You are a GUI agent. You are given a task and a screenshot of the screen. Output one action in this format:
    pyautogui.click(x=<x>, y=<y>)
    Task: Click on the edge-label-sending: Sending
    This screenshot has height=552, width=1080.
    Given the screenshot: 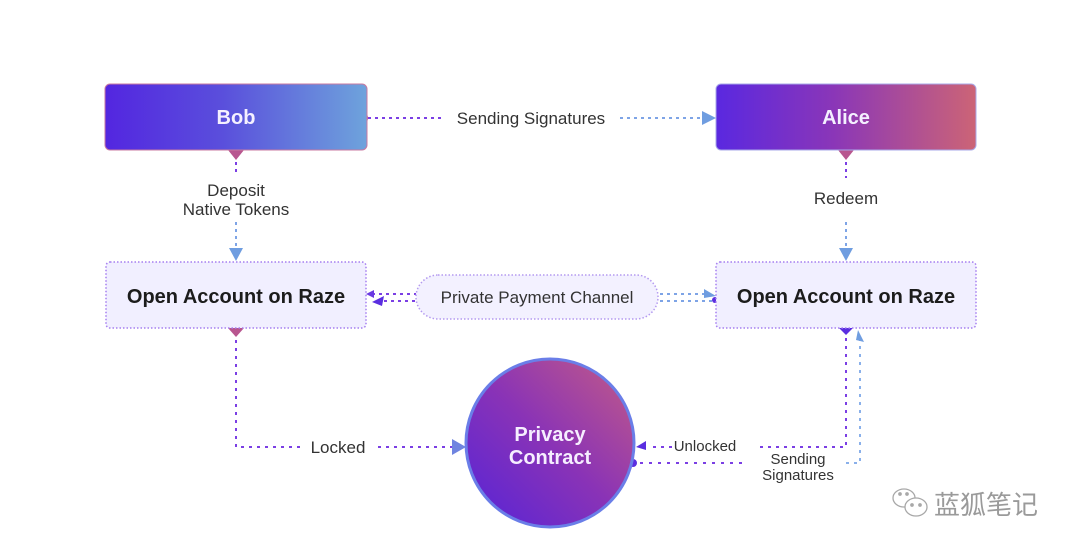 What is the action you would take?
    pyautogui.click(x=797, y=459)
    